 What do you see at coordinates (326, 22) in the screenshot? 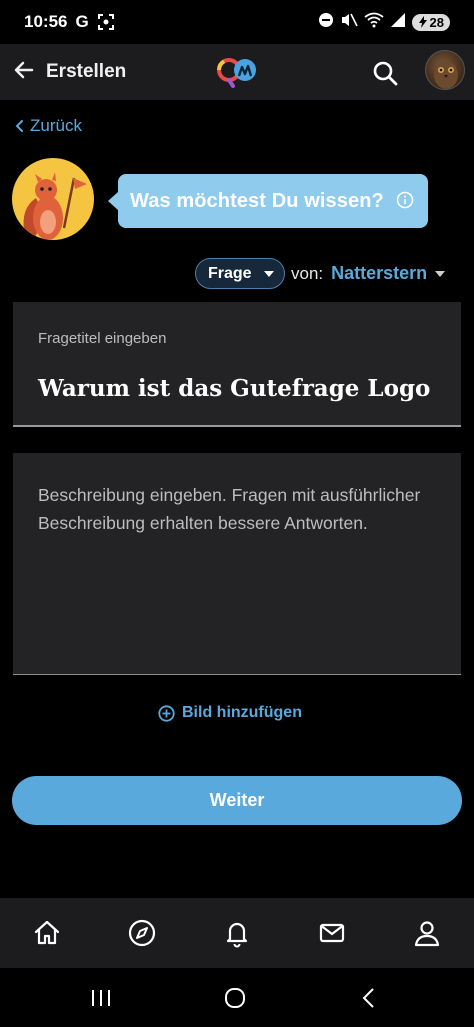
I see `dnd-icon` at bounding box center [326, 22].